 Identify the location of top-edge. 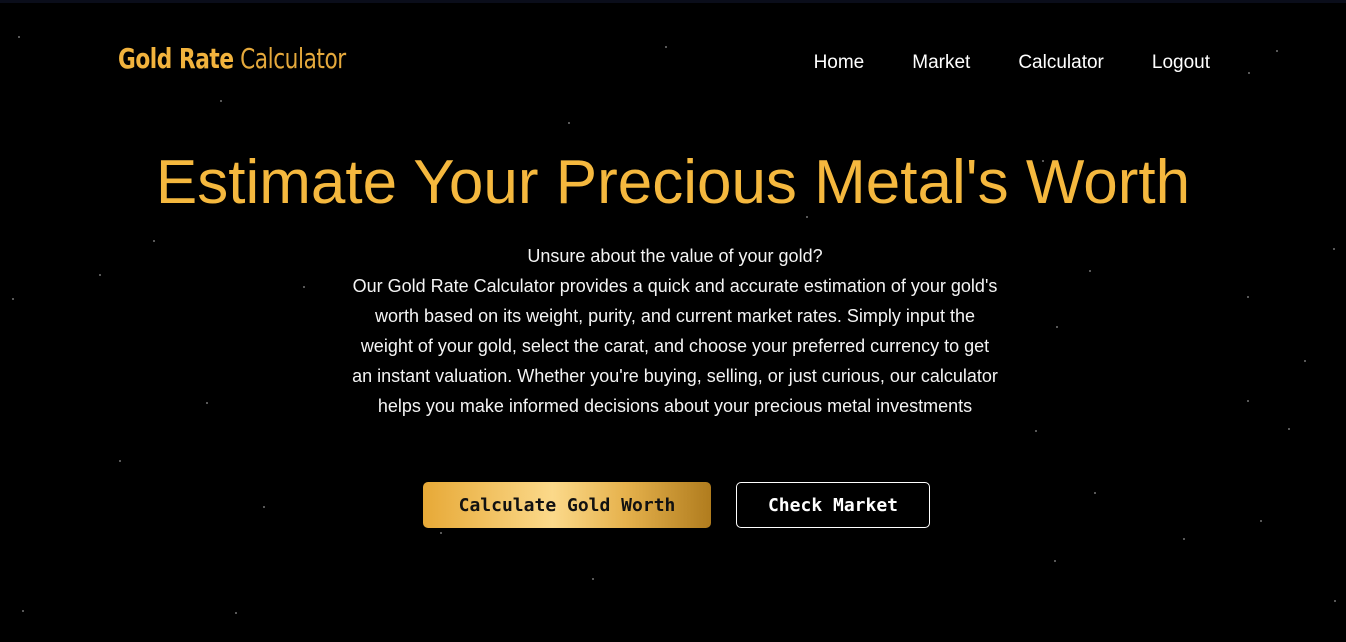
(673, 1).